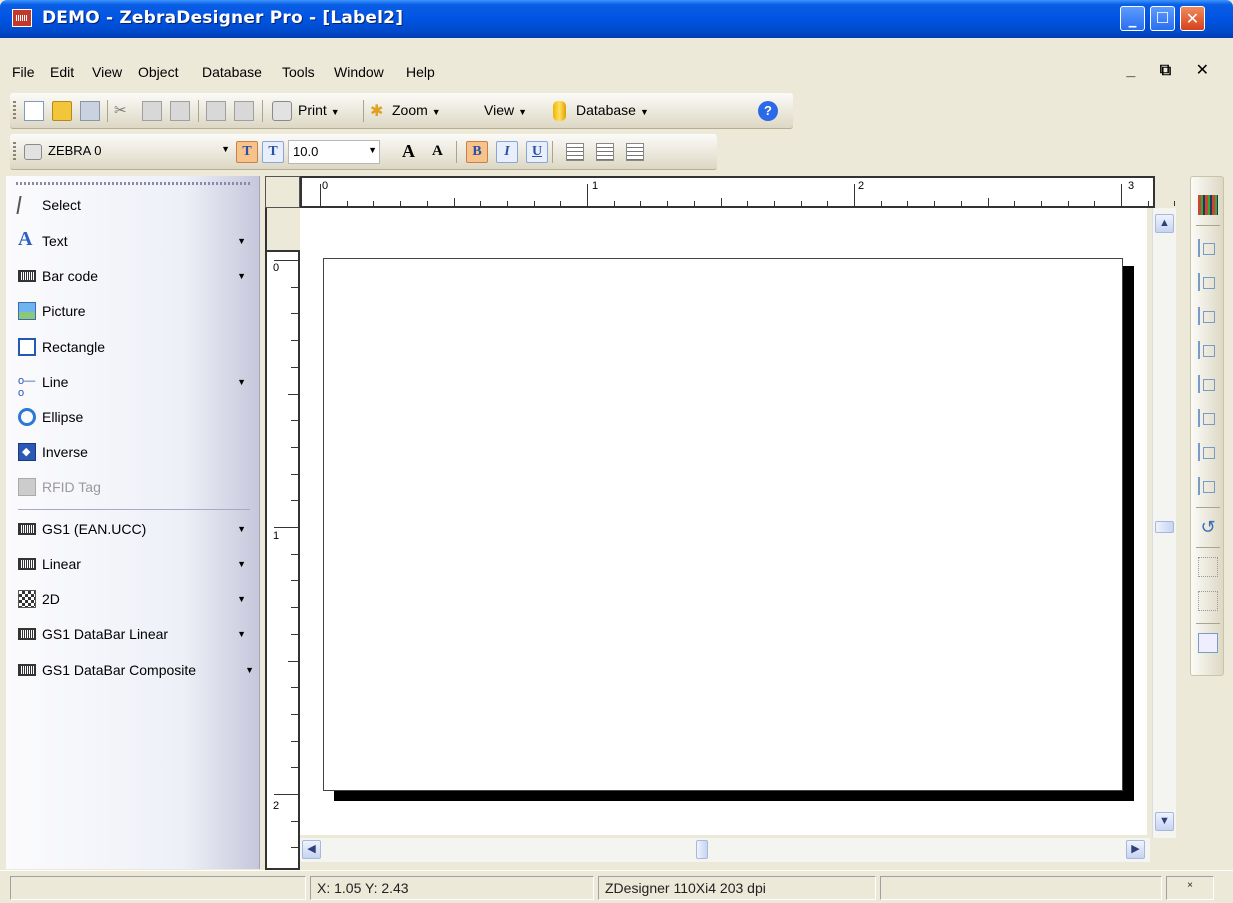  What do you see at coordinates (180, 111) in the screenshot?
I see `paste-icon` at bounding box center [180, 111].